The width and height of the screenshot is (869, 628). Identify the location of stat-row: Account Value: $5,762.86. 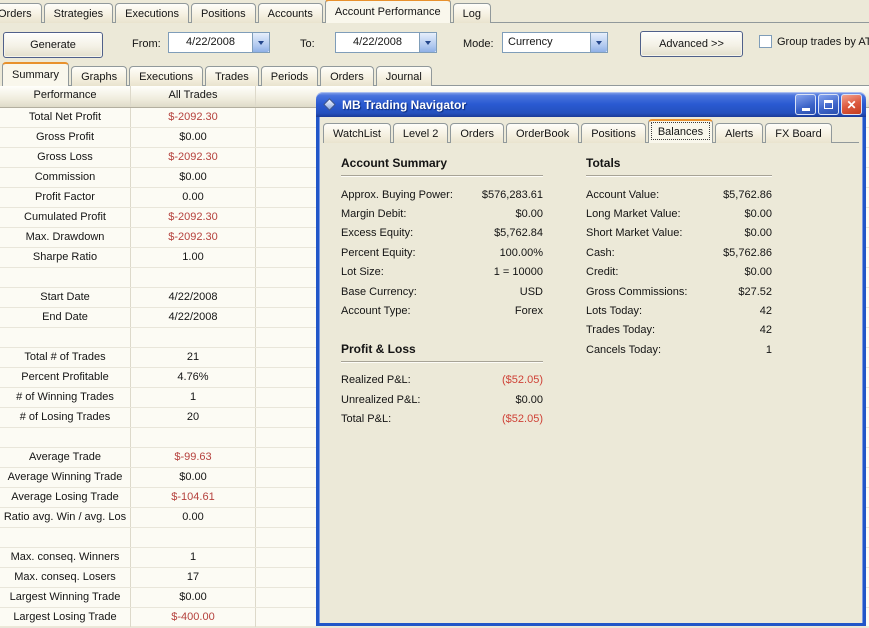
(679, 194).